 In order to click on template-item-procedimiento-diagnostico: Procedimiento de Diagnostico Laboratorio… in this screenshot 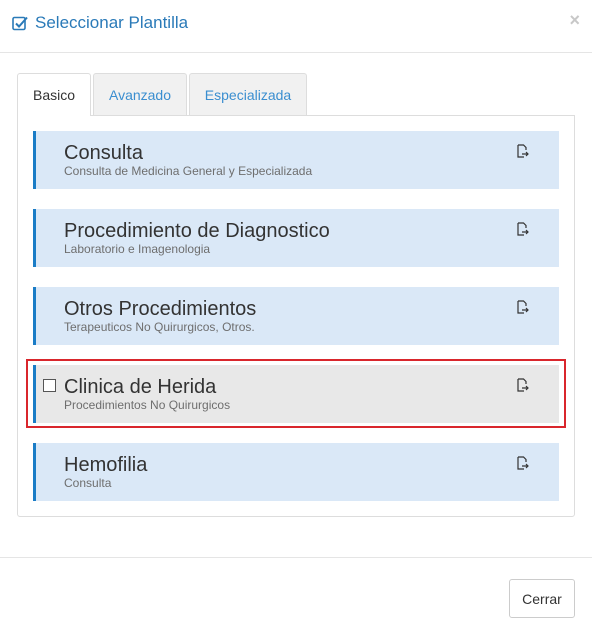, I will do `click(296, 238)`.